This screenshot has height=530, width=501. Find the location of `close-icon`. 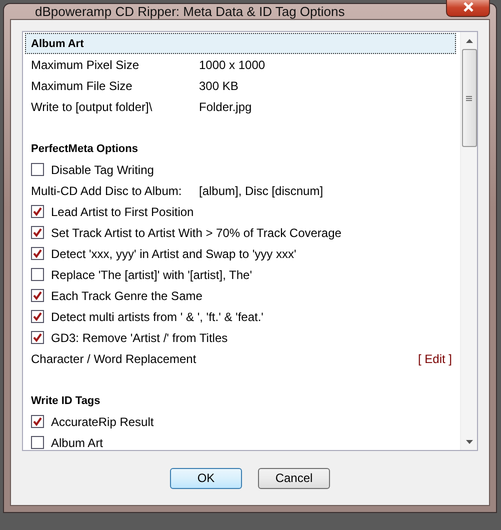

close-icon is located at coordinates (468, 7).